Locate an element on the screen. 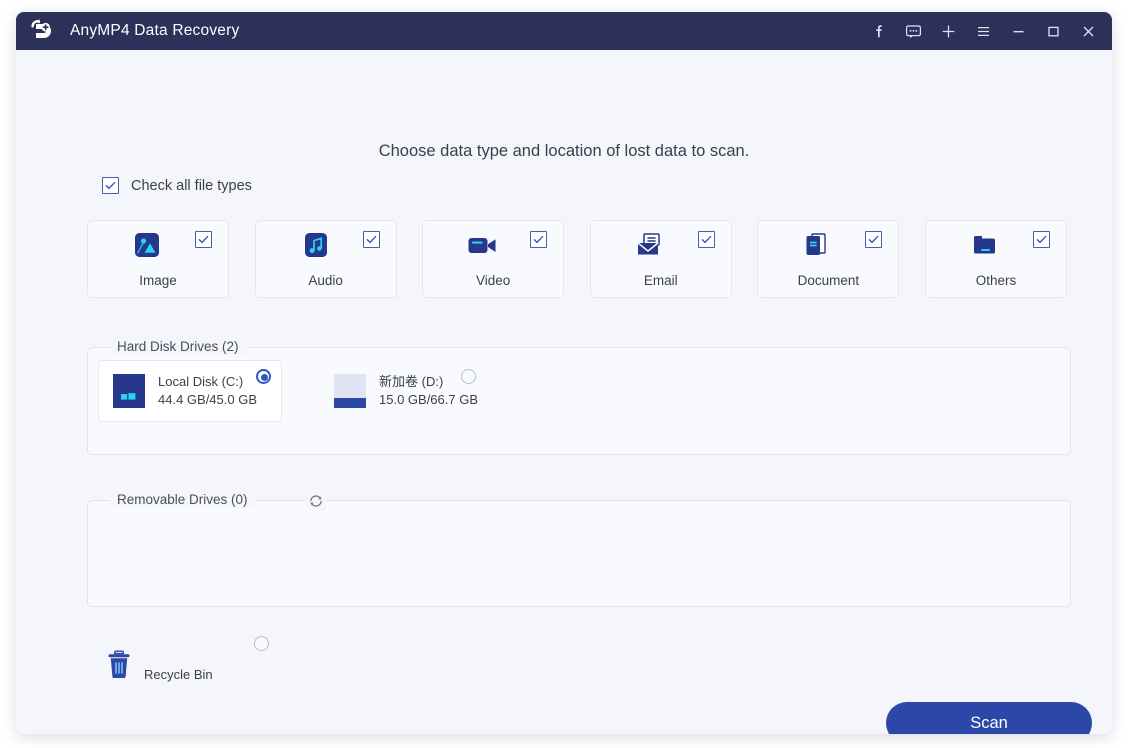  hard-disk-drives-title: Hard Disk Drives (2) is located at coordinates (178, 346).